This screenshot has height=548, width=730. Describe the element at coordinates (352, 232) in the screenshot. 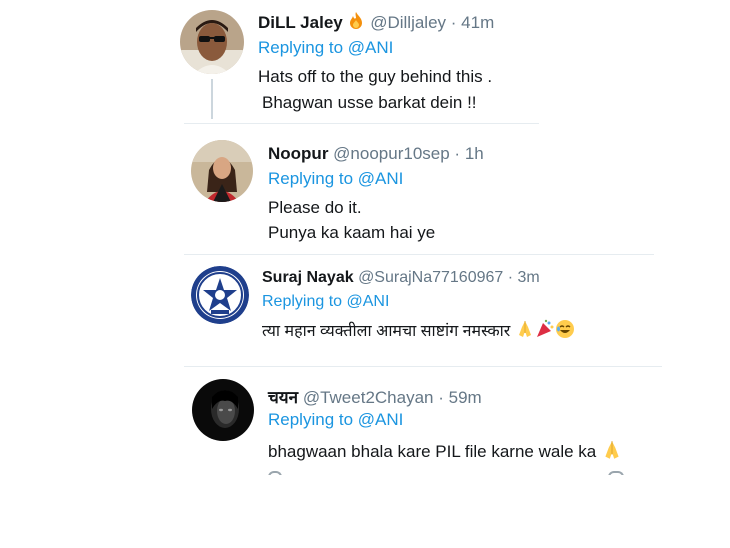

I see `reply-text-line-2: Punya ka kaam hai ye` at that location.